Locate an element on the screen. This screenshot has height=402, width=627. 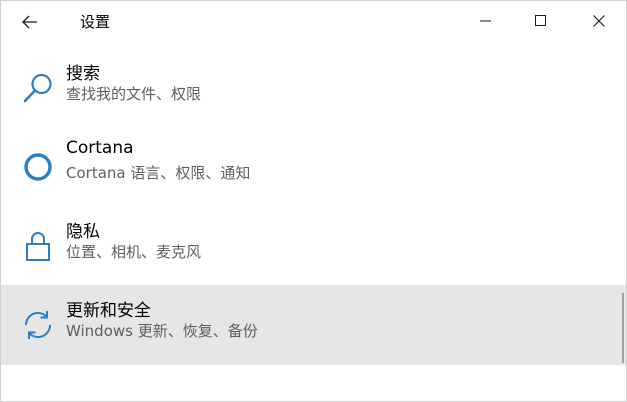
settings-item-description: Windows 更新、恢复、备份 is located at coordinates (162, 331).